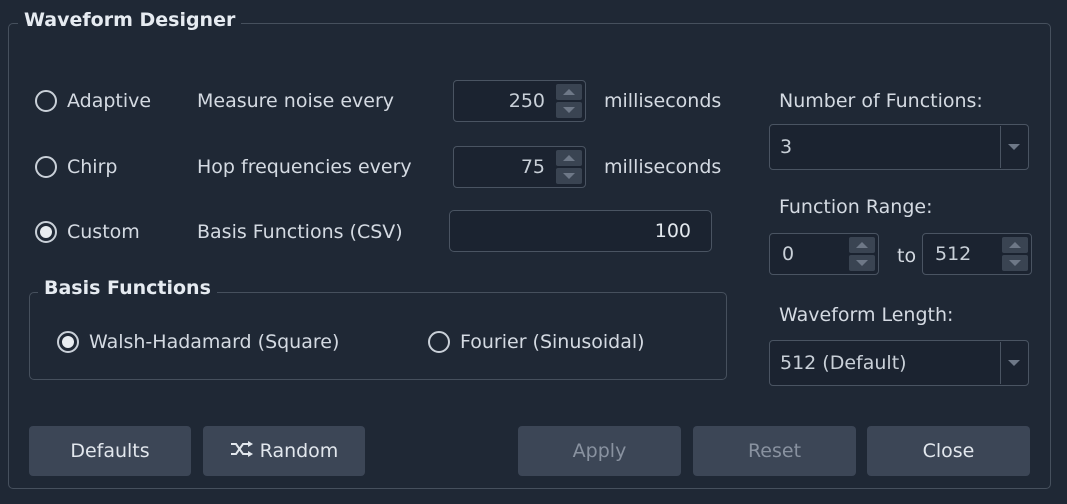 Image resolution: width=1067 pixels, height=504 pixels. What do you see at coordinates (881, 101) in the screenshot?
I see `number-of-functions-label: Number of Functions:` at bounding box center [881, 101].